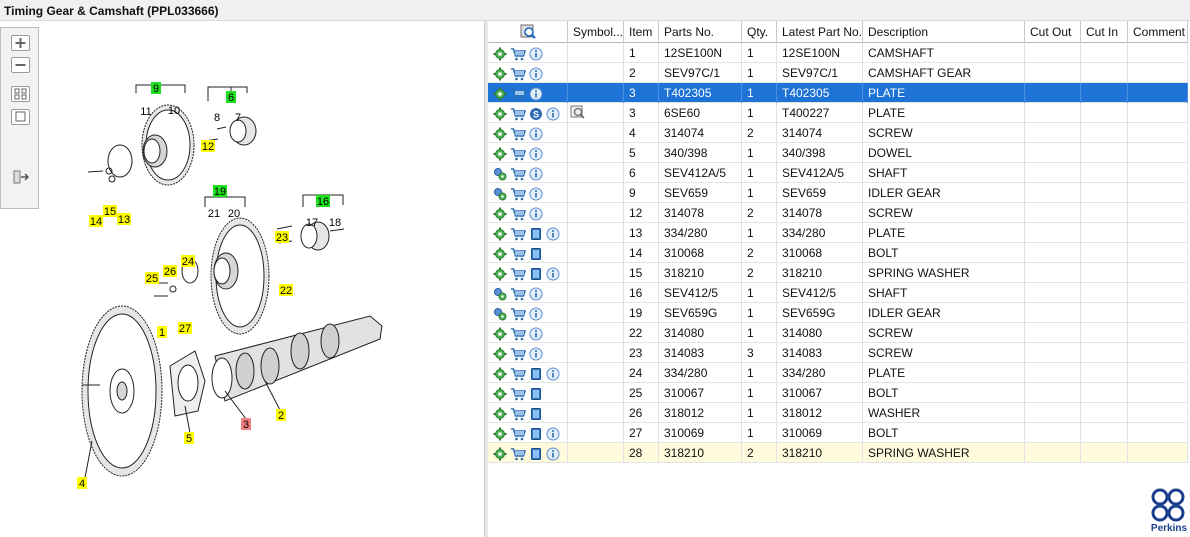 Image resolution: width=1190 pixels, height=537 pixels. Describe the element at coordinates (944, 32) in the screenshot. I see `column-header-description: Description` at that location.